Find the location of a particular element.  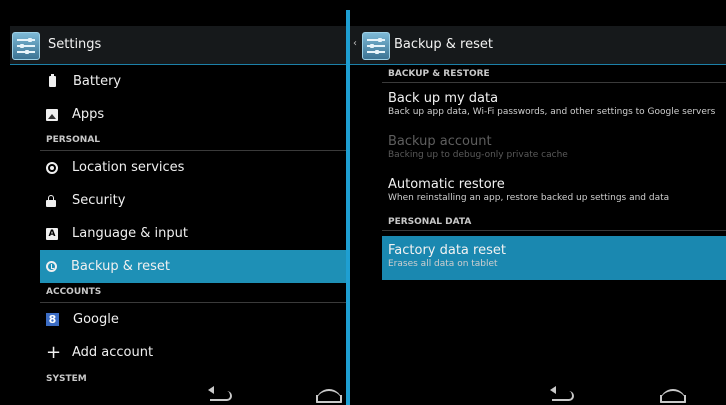

navigation-bar is located at coordinates (173, 395).